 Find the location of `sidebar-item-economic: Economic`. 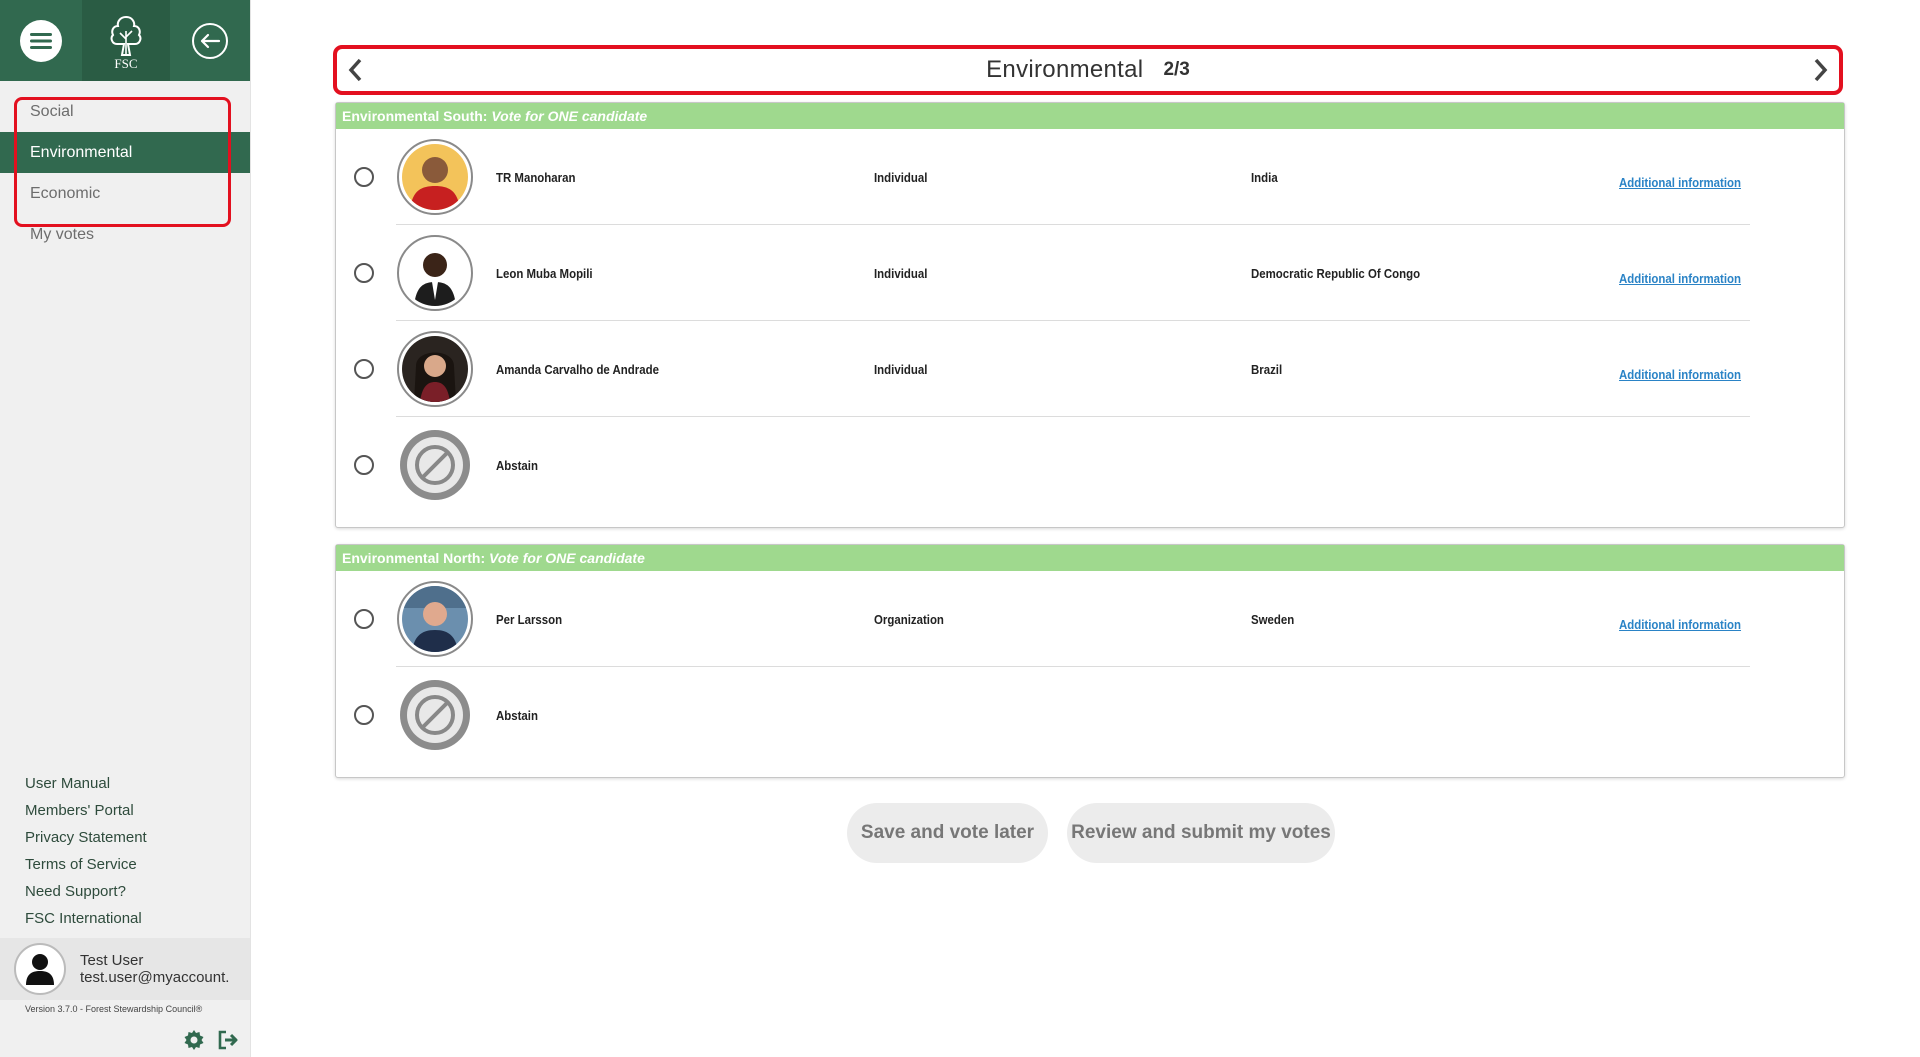

sidebar-item-economic: Economic is located at coordinates (125, 193).